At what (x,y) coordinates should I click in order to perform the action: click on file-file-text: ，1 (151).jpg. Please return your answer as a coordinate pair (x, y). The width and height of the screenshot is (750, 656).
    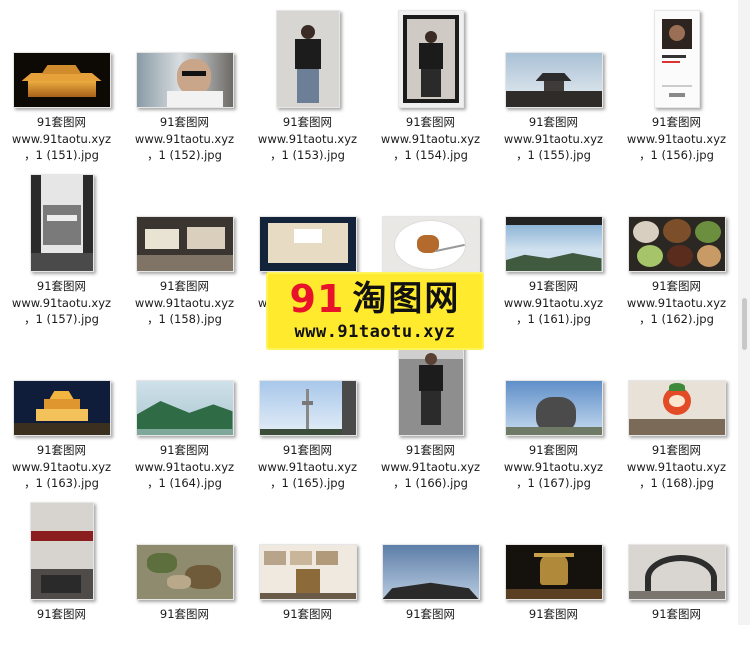
    Looking at the image, I should click on (61, 155).